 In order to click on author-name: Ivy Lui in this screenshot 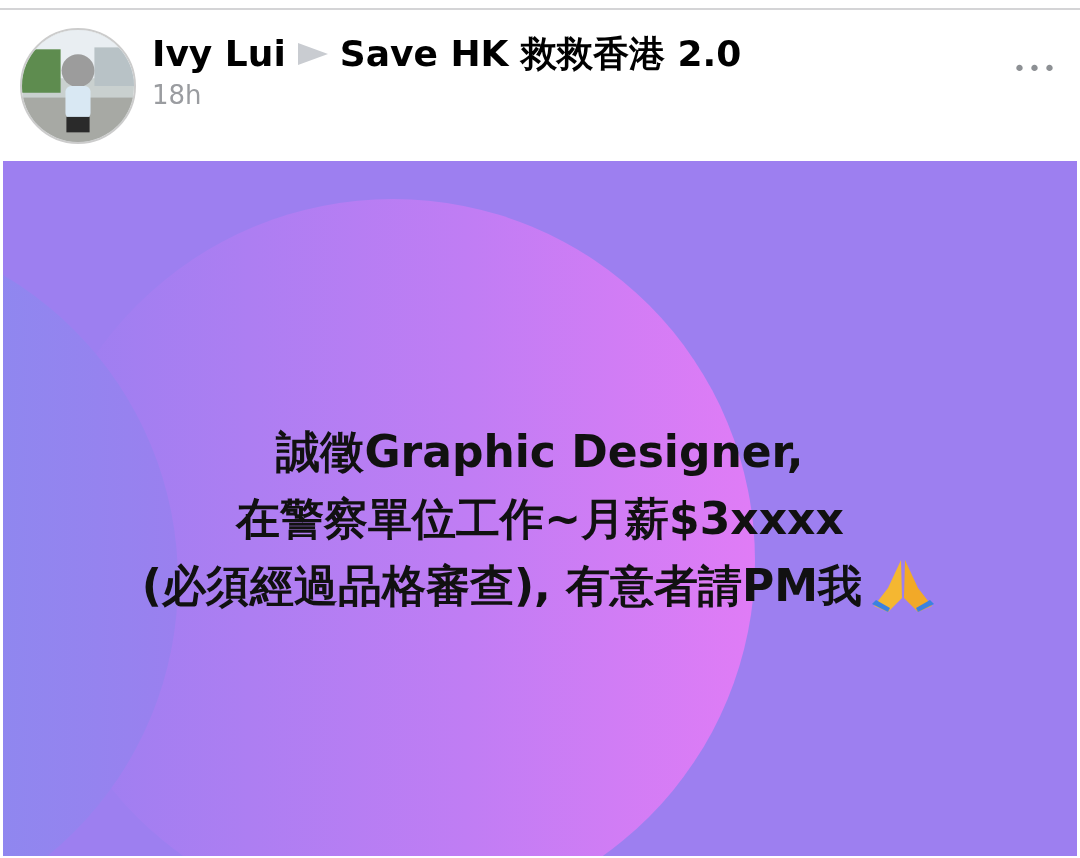, I will do `click(219, 54)`.